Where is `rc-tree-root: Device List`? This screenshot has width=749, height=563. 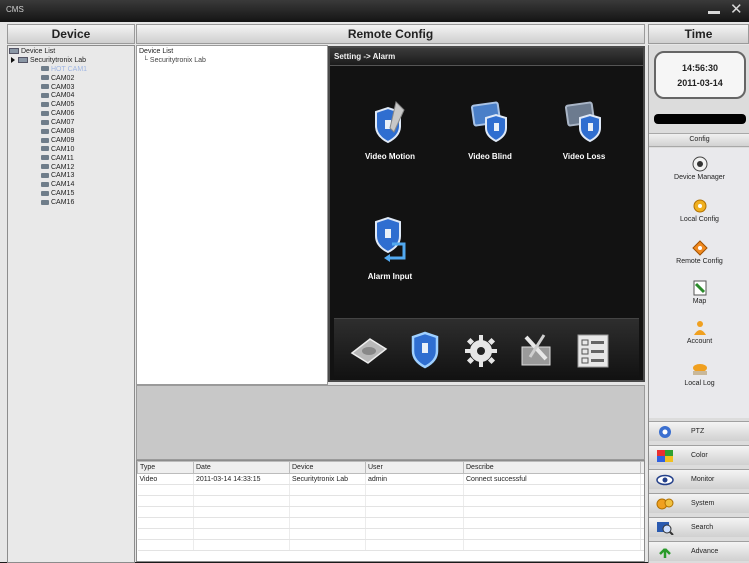 rc-tree-root: Device List is located at coordinates (156, 51).